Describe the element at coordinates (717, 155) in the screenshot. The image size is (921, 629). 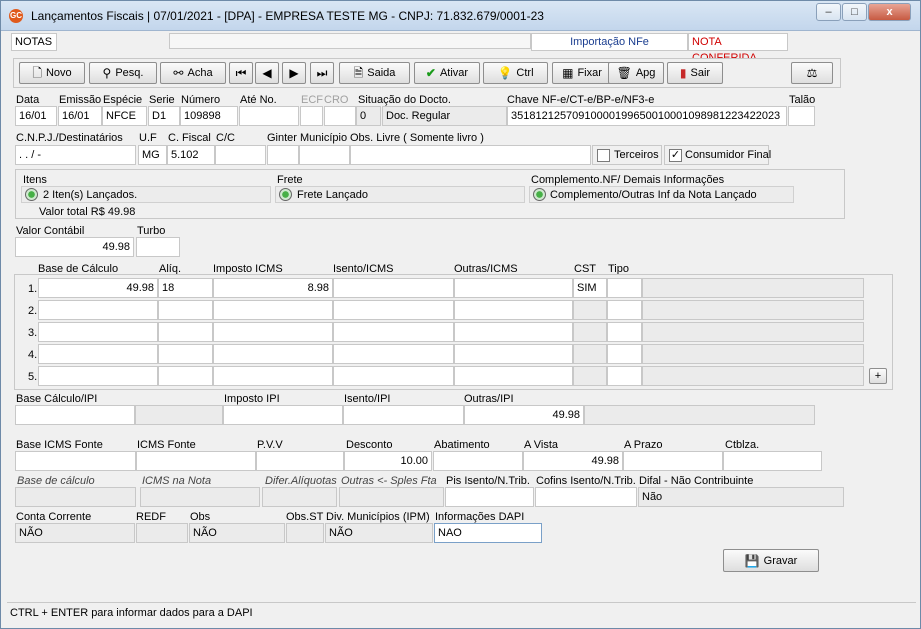
I see `consumidor-final-checkbox-group: ✓ Consumidor Final` at that location.